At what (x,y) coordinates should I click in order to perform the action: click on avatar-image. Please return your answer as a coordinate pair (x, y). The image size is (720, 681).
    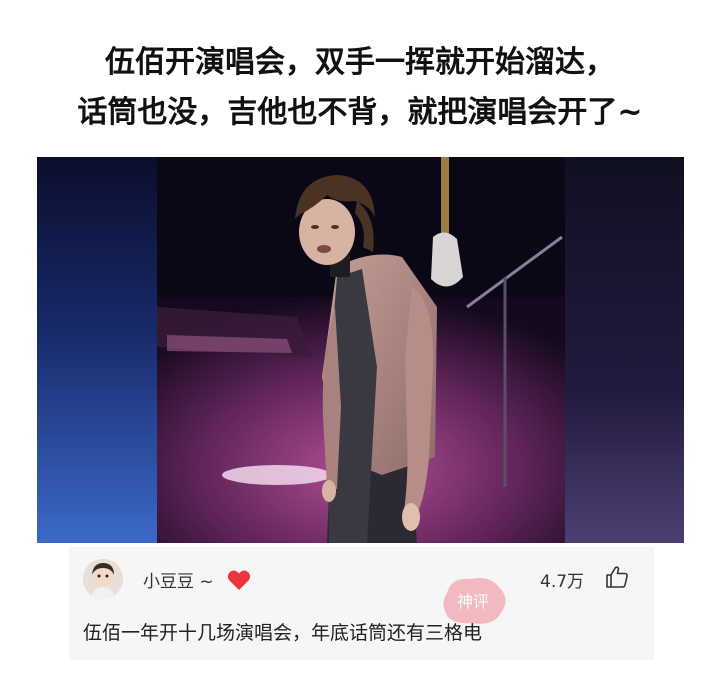
    Looking at the image, I should click on (103, 579).